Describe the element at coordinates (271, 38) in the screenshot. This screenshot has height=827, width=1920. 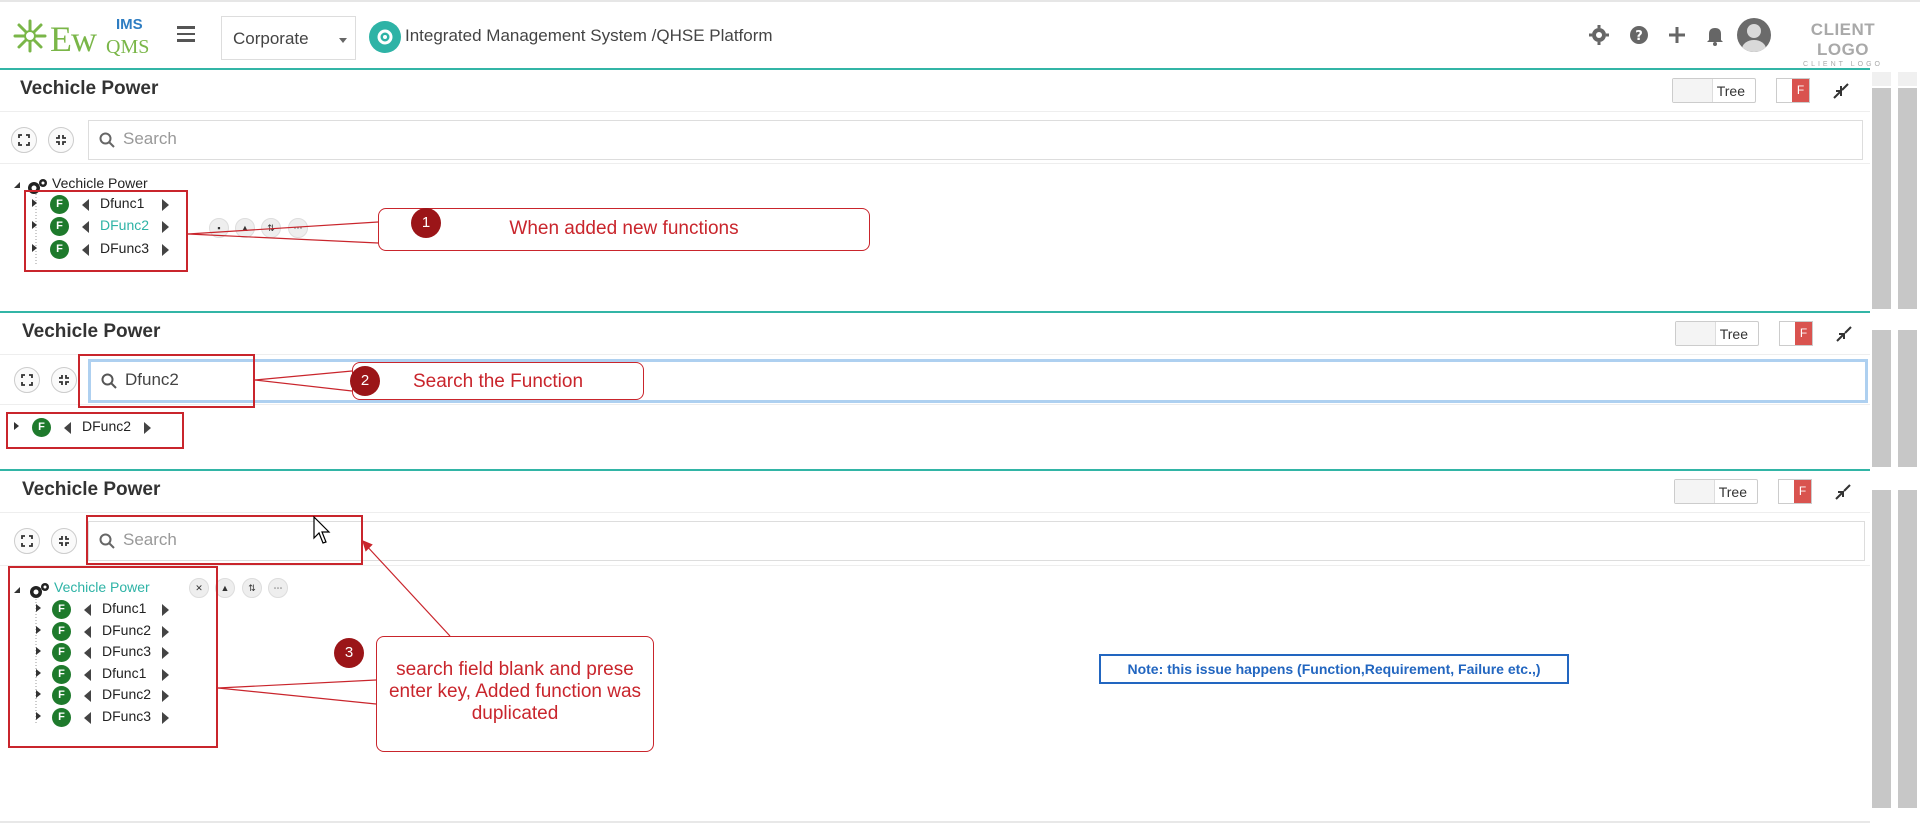
I see `company-select-value: Corporate` at that location.